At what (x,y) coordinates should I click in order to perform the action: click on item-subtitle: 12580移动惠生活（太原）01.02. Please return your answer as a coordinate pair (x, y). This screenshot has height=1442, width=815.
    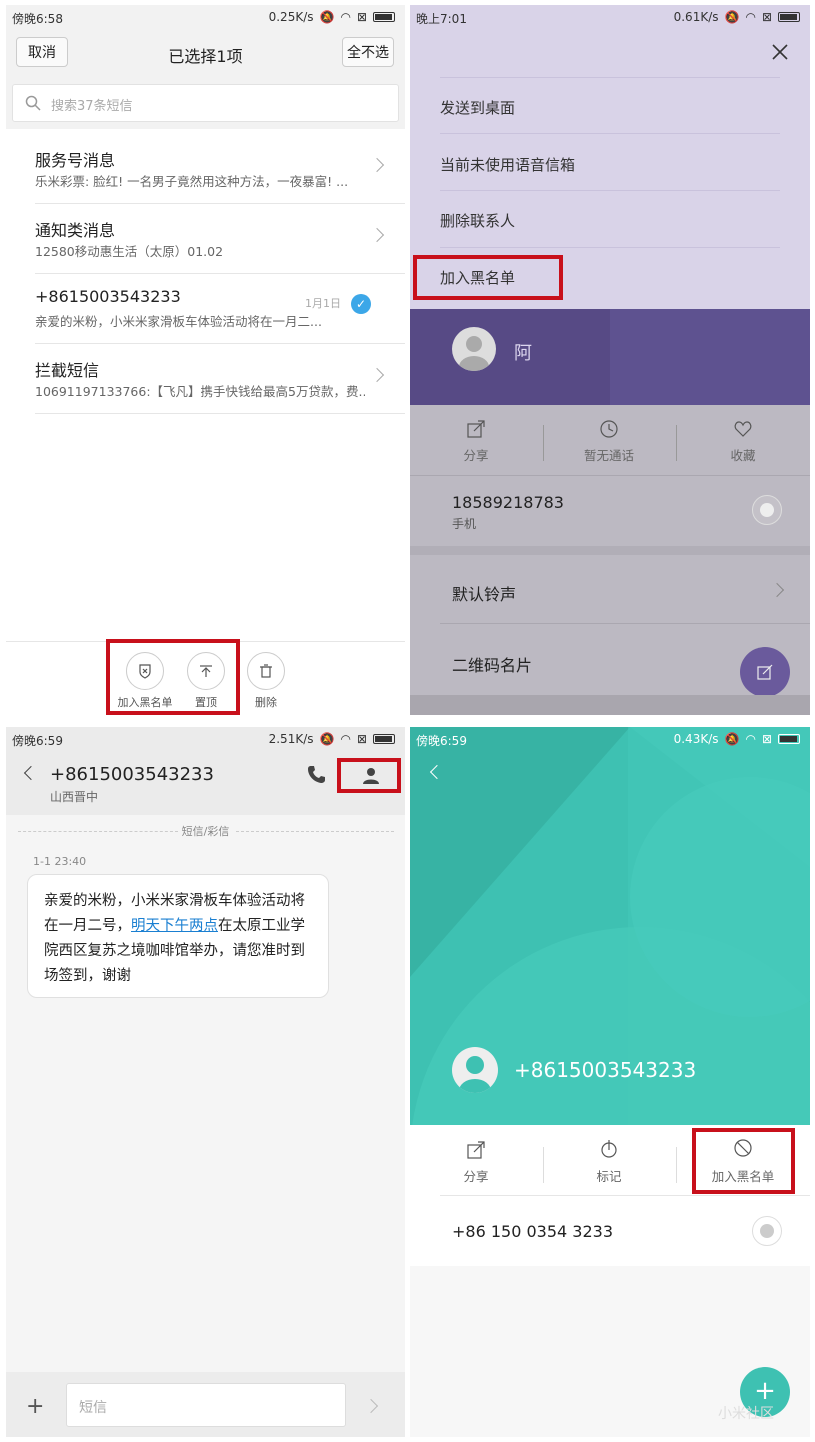
    Looking at the image, I should click on (129, 251).